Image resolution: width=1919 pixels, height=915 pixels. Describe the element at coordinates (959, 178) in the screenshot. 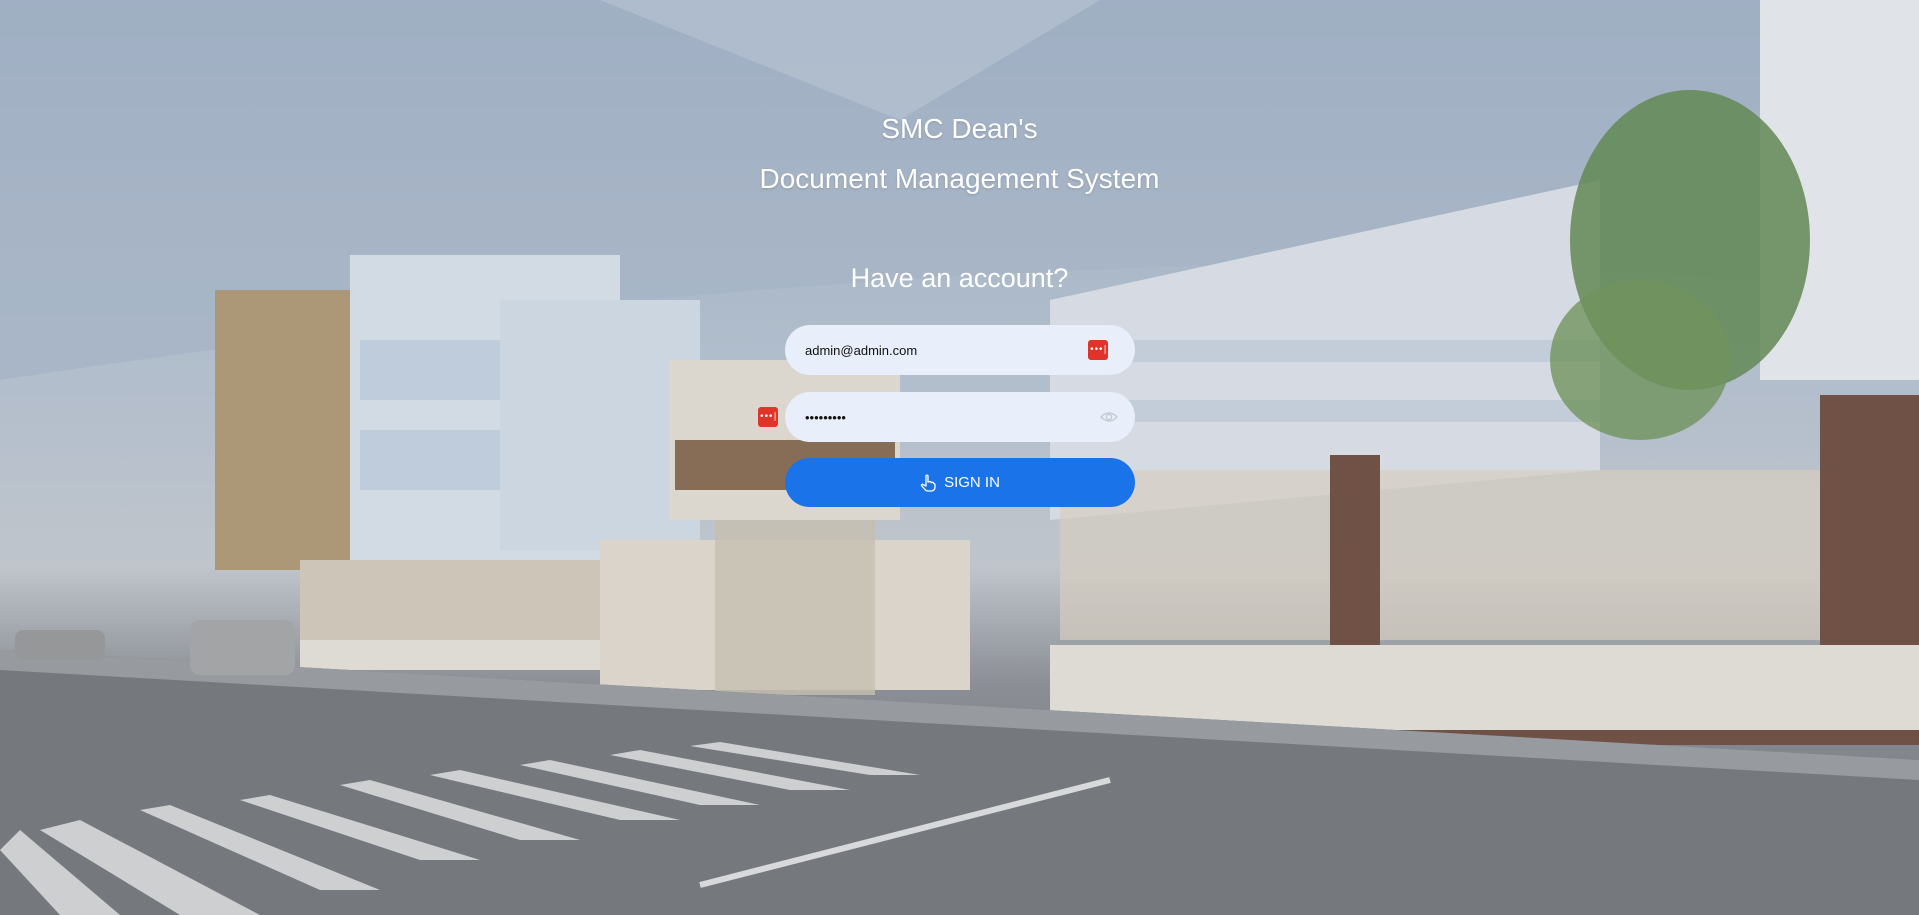

I see `app-title-line2: Document Management System` at that location.